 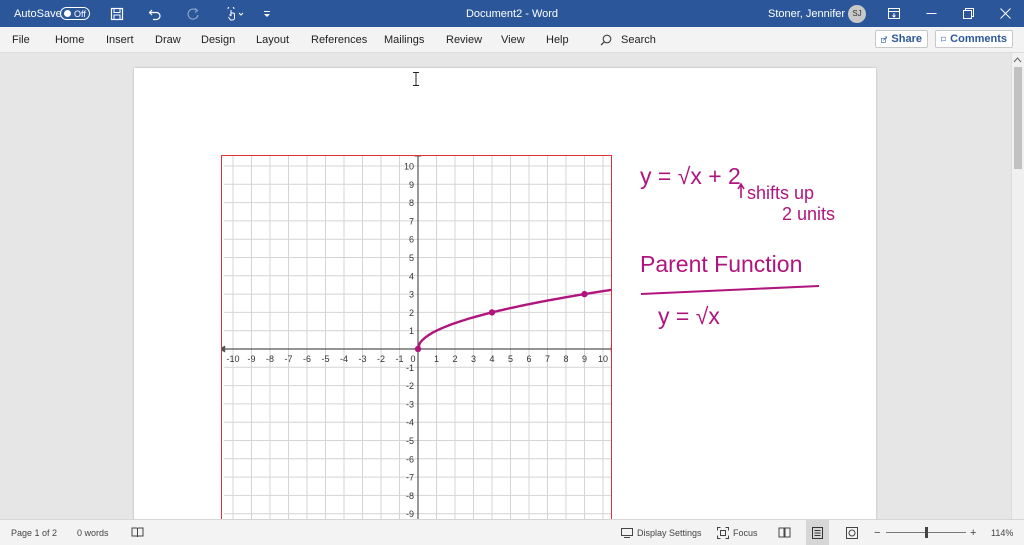 I want to click on monitor-icon, so click(x=627, y=533).